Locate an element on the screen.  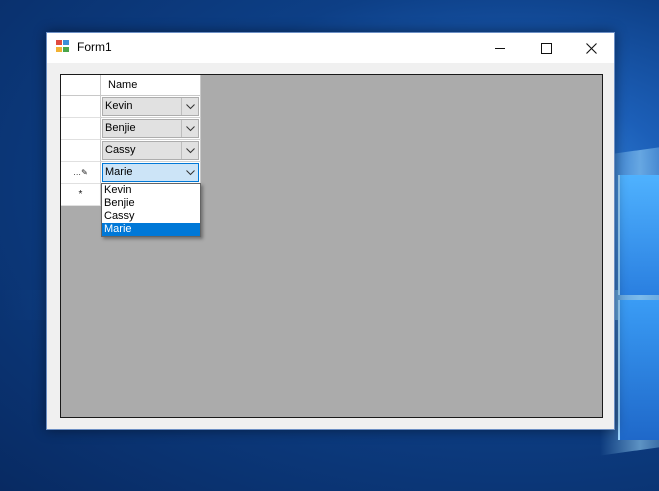
dropdown-option: Cassy is located at coordinates (151, 216).